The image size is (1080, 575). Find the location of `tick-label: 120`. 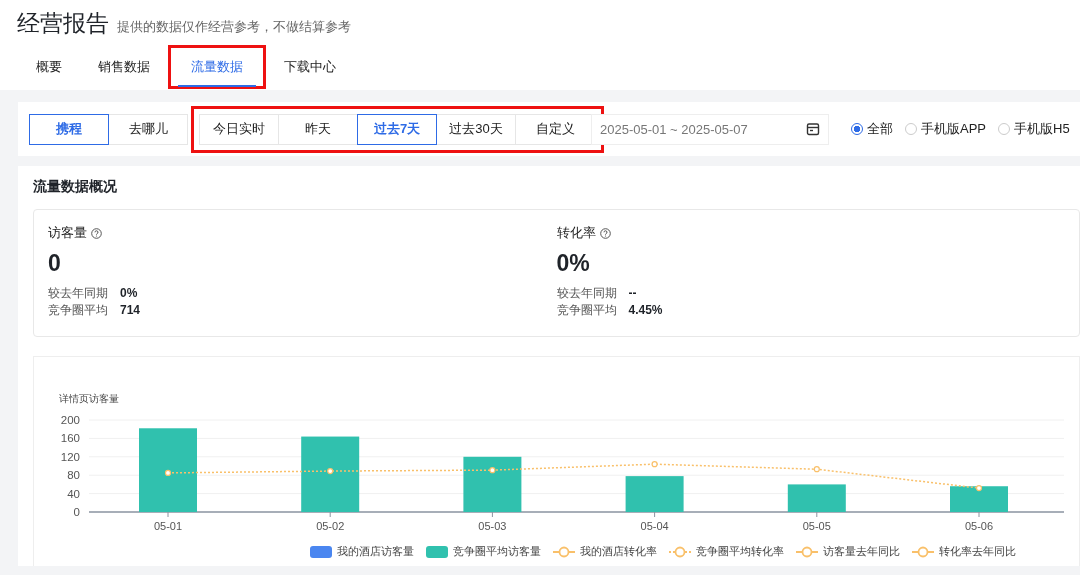

tick-label: 120 is located at coordinates (70, 456).